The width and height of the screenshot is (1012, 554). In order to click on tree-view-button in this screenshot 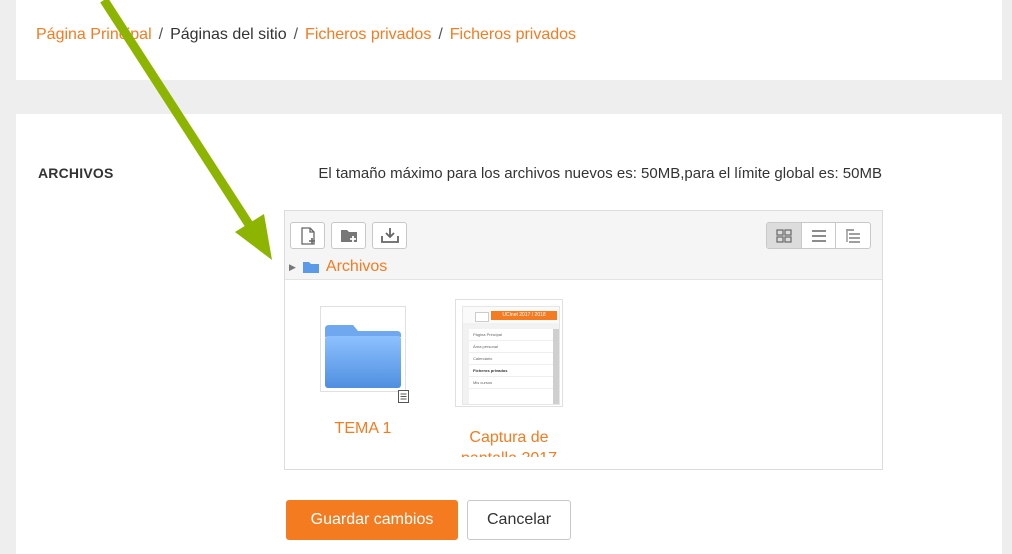, I will do `click(853, 235)`.